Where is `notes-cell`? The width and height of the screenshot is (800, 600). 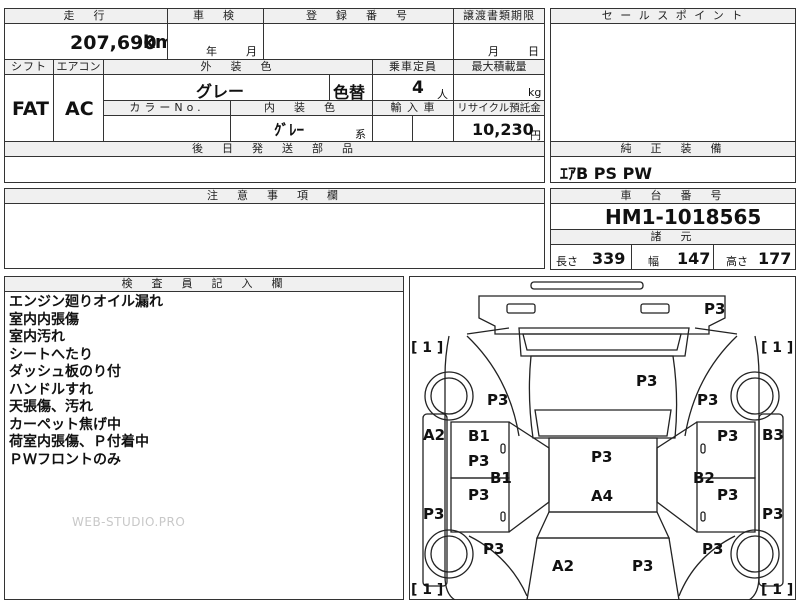
notes-cell is located at coordinates (274, 236).